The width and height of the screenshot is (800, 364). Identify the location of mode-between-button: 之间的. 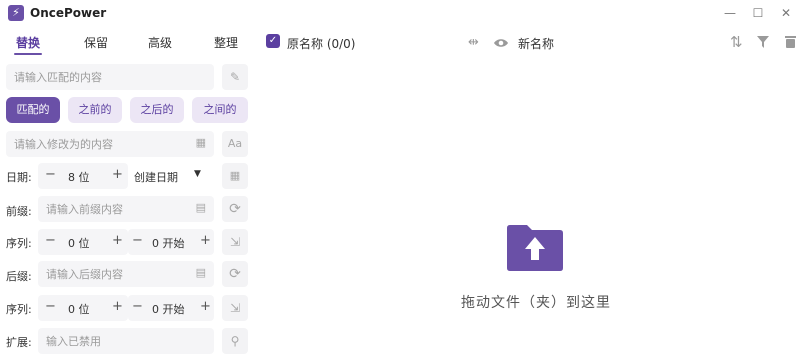
(220, 110).